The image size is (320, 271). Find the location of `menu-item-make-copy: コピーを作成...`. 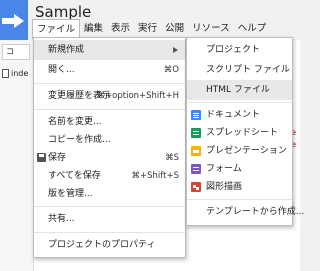

menu-item-make-copy: コピーを作成... is located at coordinates (109, 140).